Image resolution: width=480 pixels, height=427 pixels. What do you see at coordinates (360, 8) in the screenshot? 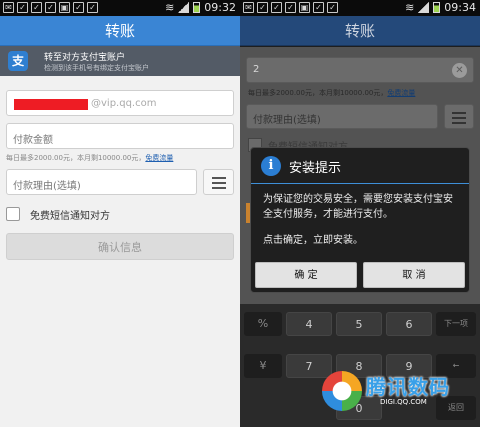
I see `status-bar: ✉ ✓ ✓ ✓ ▣ ✓ ✓ ≋ 09:34` at bounding box center [360, 8].